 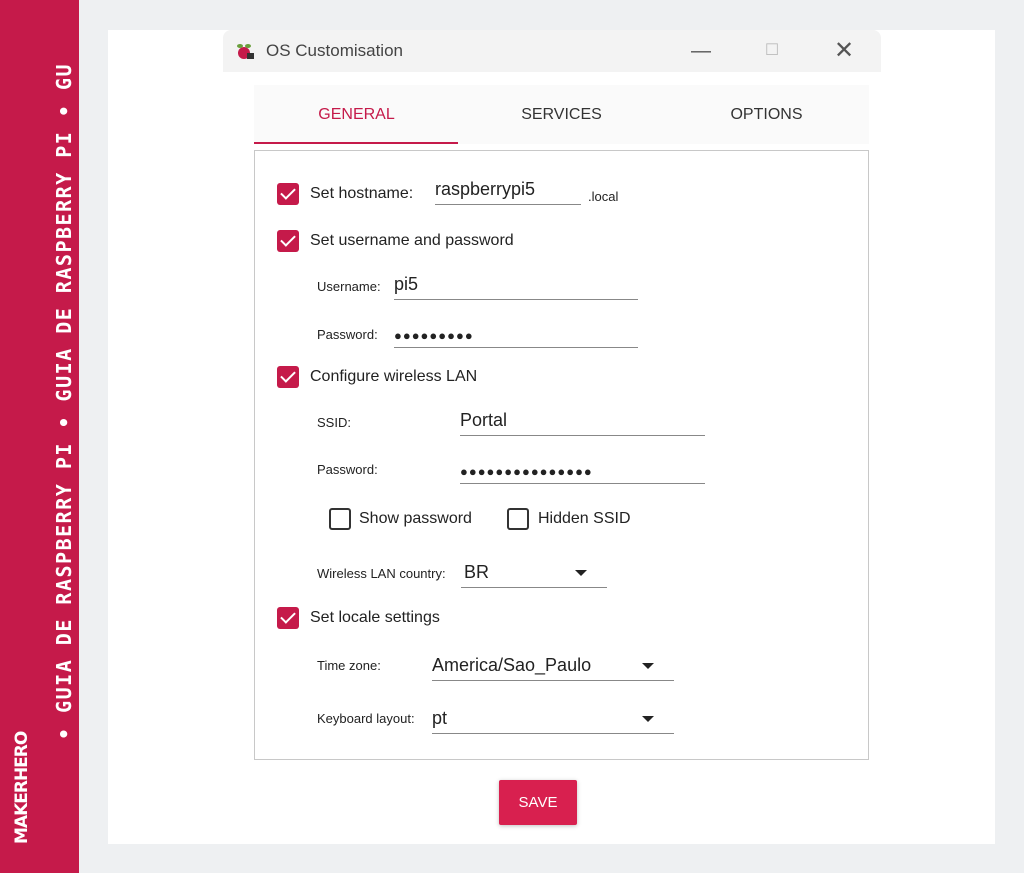 I want to click on hidden-ssid-checkbox, so click(x=518, y=519).